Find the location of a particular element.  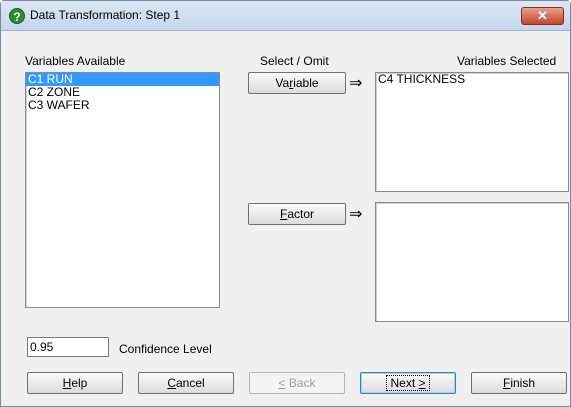

next-button: Next > is located at coordinates (408, 383).